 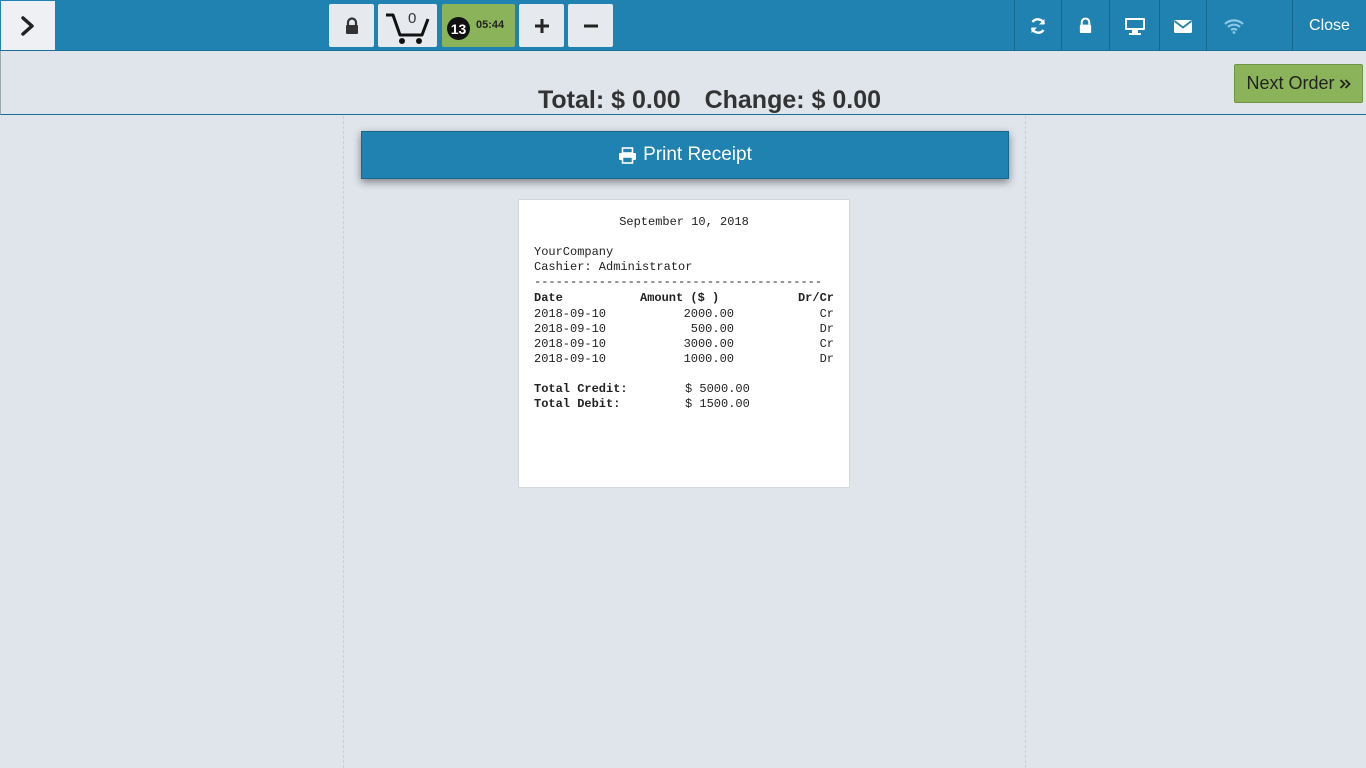 What do you see at coordinates (490, 25) in the screenshot?
I see `order-time: 05:44` at bounding box center [490, 25].